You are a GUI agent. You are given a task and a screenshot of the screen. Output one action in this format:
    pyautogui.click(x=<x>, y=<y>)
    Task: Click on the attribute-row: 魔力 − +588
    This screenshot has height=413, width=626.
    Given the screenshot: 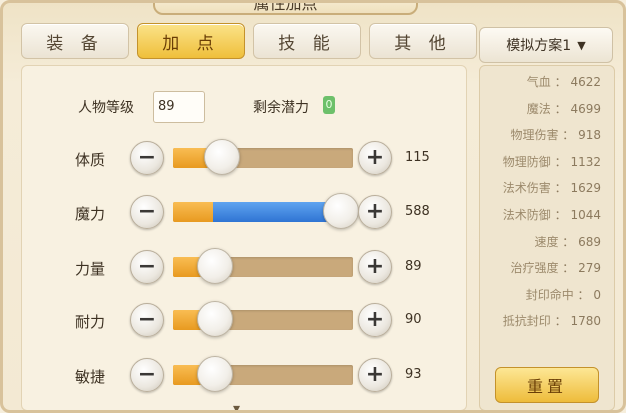 What is the action you would take?
    pyautogui.click(x=235, y=213)
    